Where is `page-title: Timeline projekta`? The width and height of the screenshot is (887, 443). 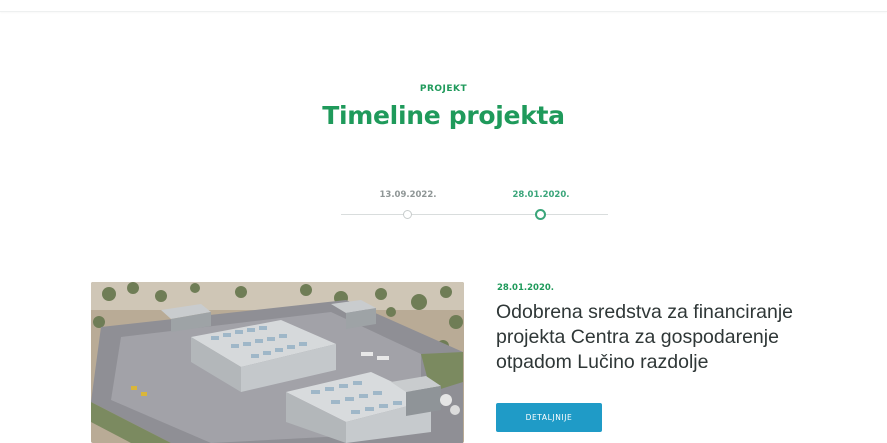
page-title: Timeline projekta is located at coordinates (443, 115).